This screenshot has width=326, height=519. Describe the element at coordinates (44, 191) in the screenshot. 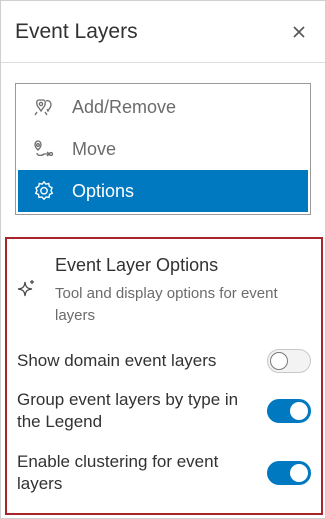

I see `gear-icon` at that location.